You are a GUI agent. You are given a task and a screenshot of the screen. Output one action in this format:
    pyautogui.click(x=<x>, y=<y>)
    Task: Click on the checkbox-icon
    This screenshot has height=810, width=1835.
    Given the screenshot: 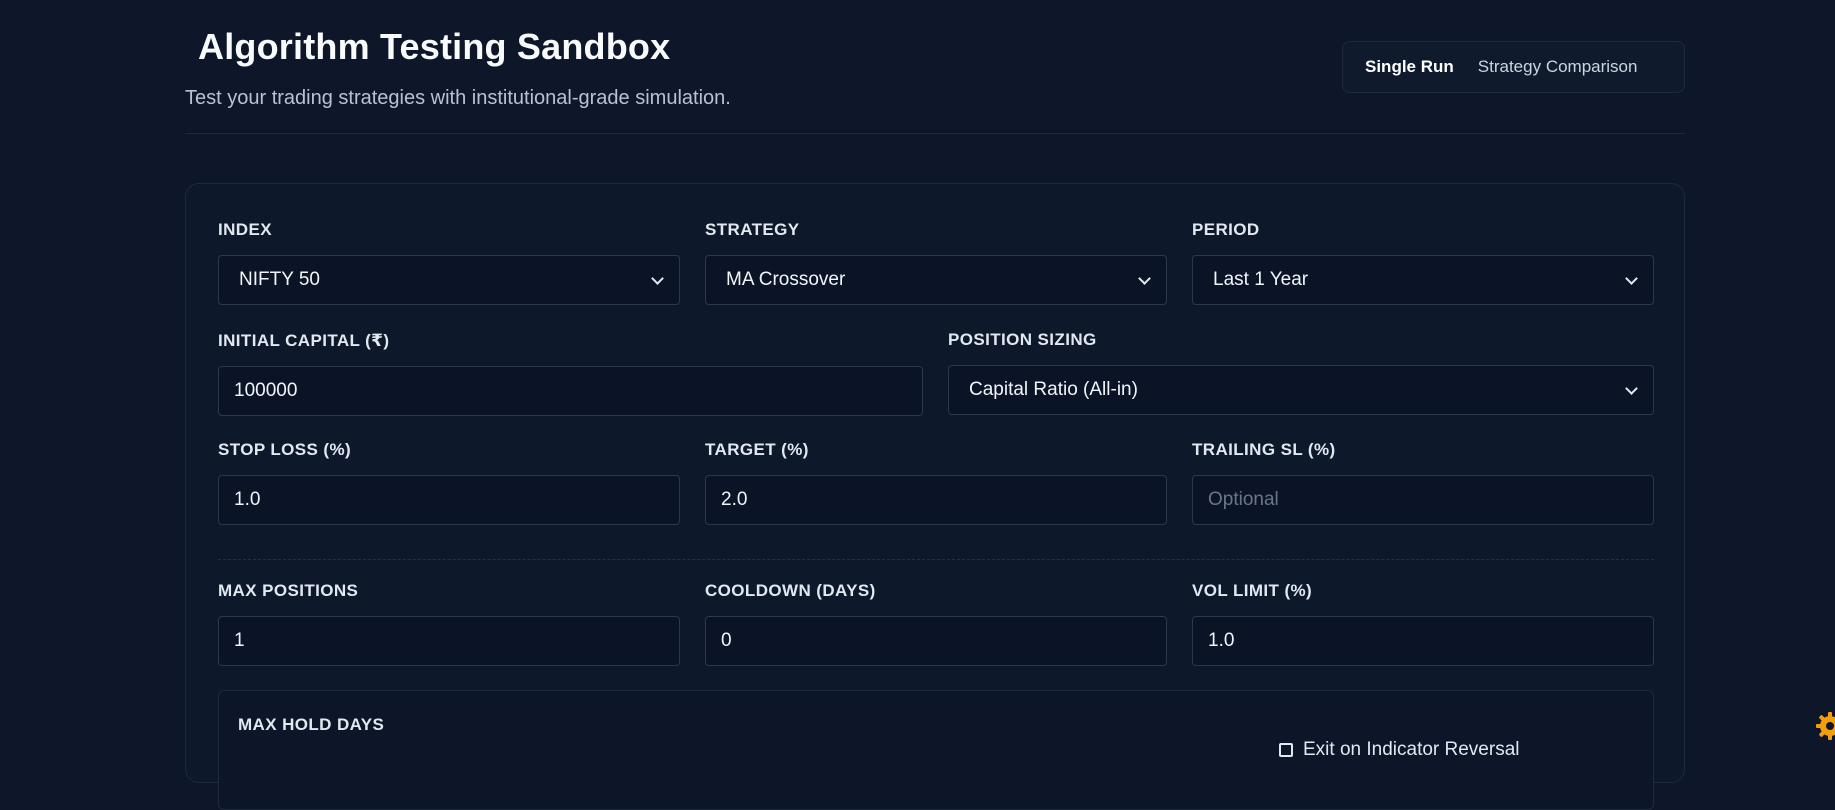 What is the action you would take?
    pyautogui.click(x=1286, y=750)
    